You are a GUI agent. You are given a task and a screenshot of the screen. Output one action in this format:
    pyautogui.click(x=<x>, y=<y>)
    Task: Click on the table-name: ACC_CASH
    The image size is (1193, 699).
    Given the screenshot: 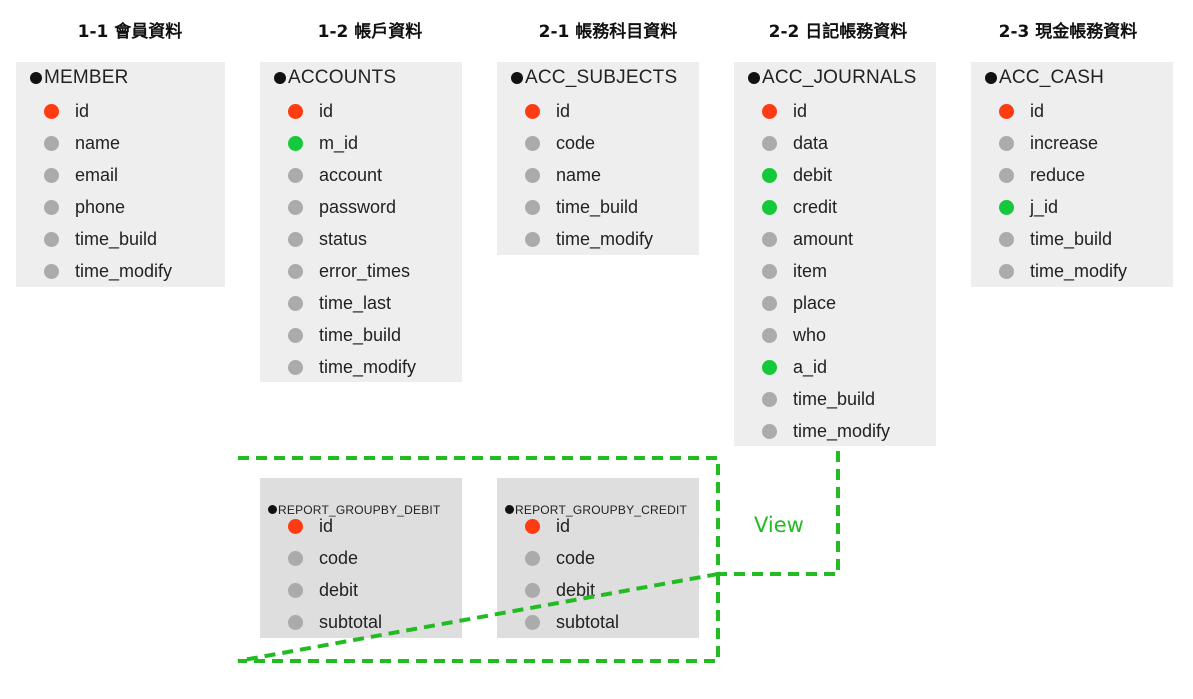 What is the action you would take?
    pyautogui.click(x=1044, y=78)
    